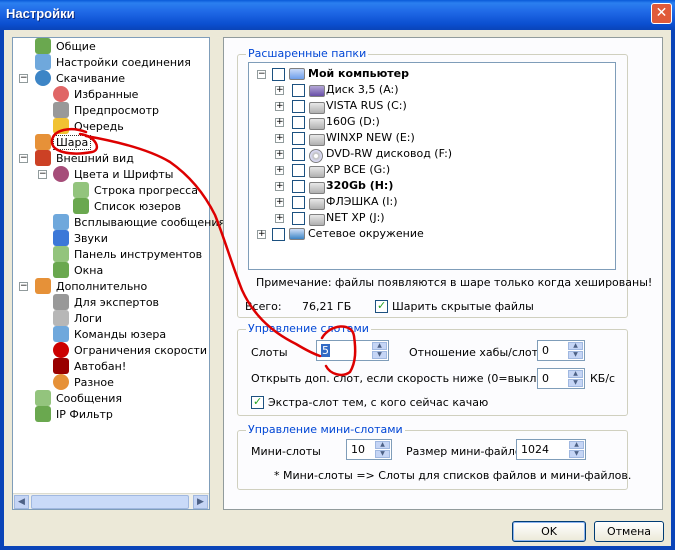  I want to click on checkbox-drive-e, so click(298, 138).